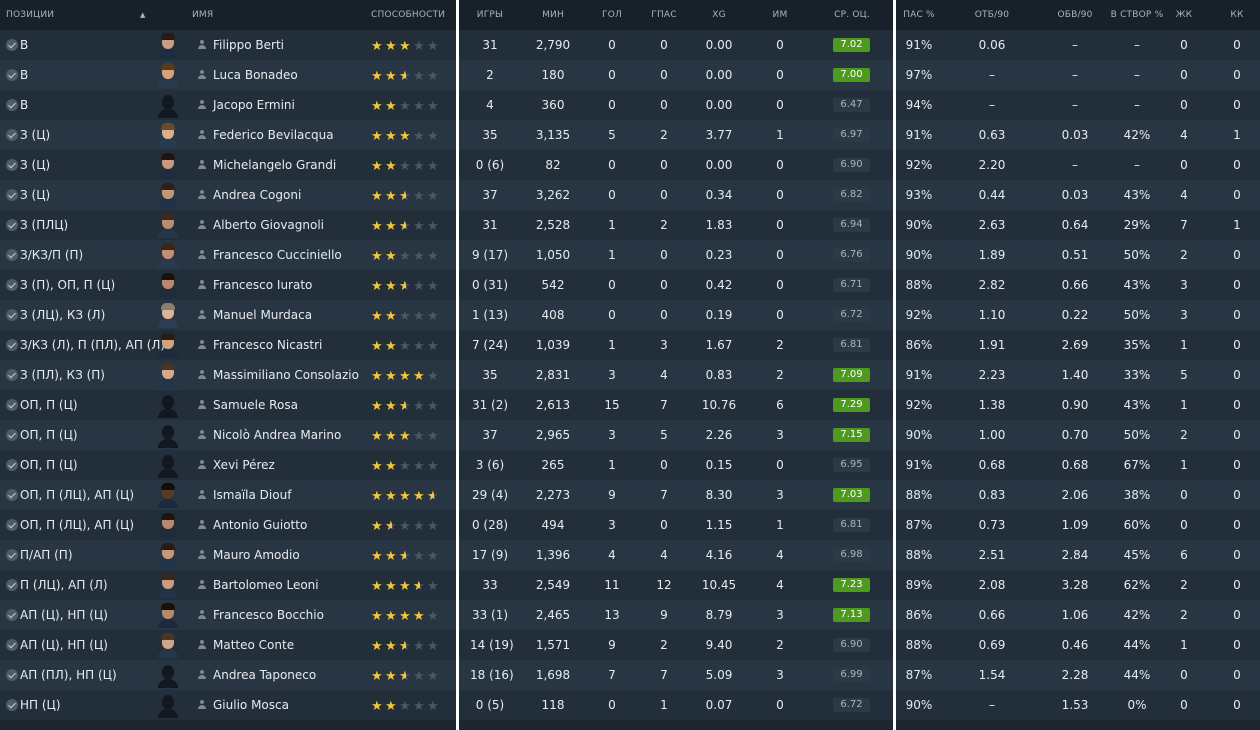 The image size is (1260, 730). Describe the element at coordinates (251, 705) in the screenshot. I see `player-name: Giulio Mosca` at that location.